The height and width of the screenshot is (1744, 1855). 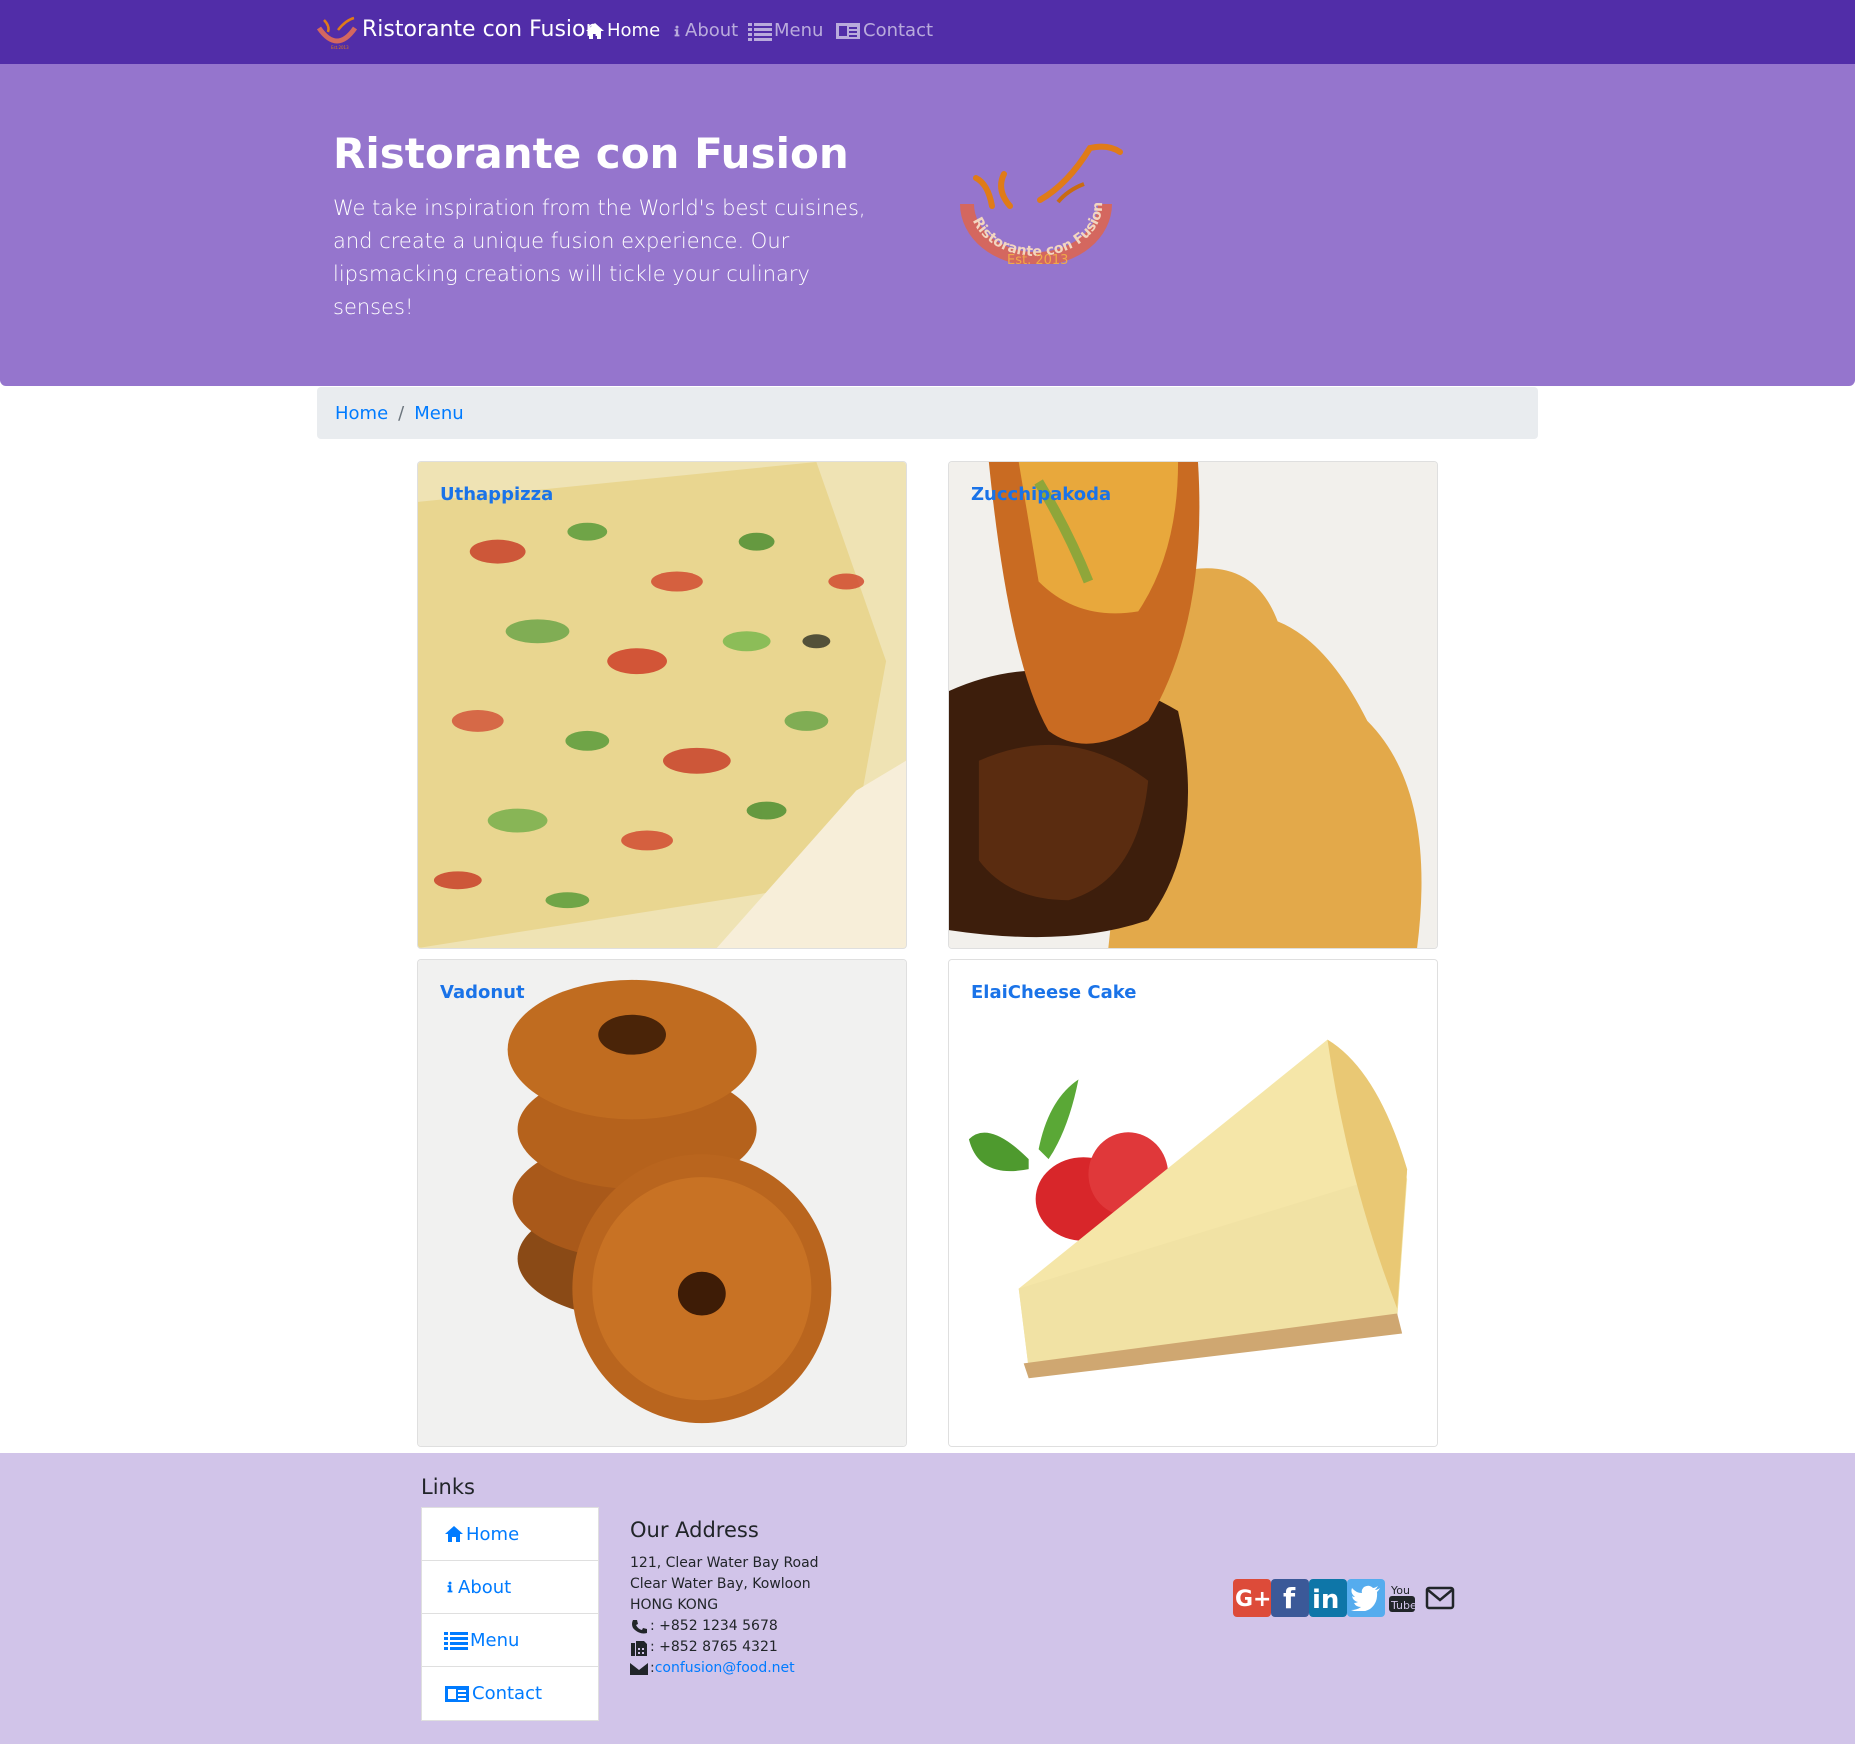 I want to click on linkedin-button: in, so click(x=1328, y=1598).